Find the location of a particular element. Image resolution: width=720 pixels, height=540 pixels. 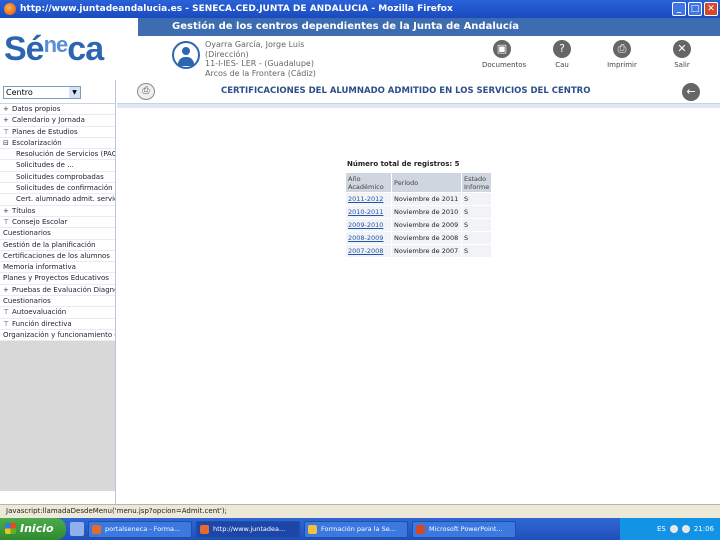

sidebar-item-label: Autoevaluación is located at coordinates (39, 312).